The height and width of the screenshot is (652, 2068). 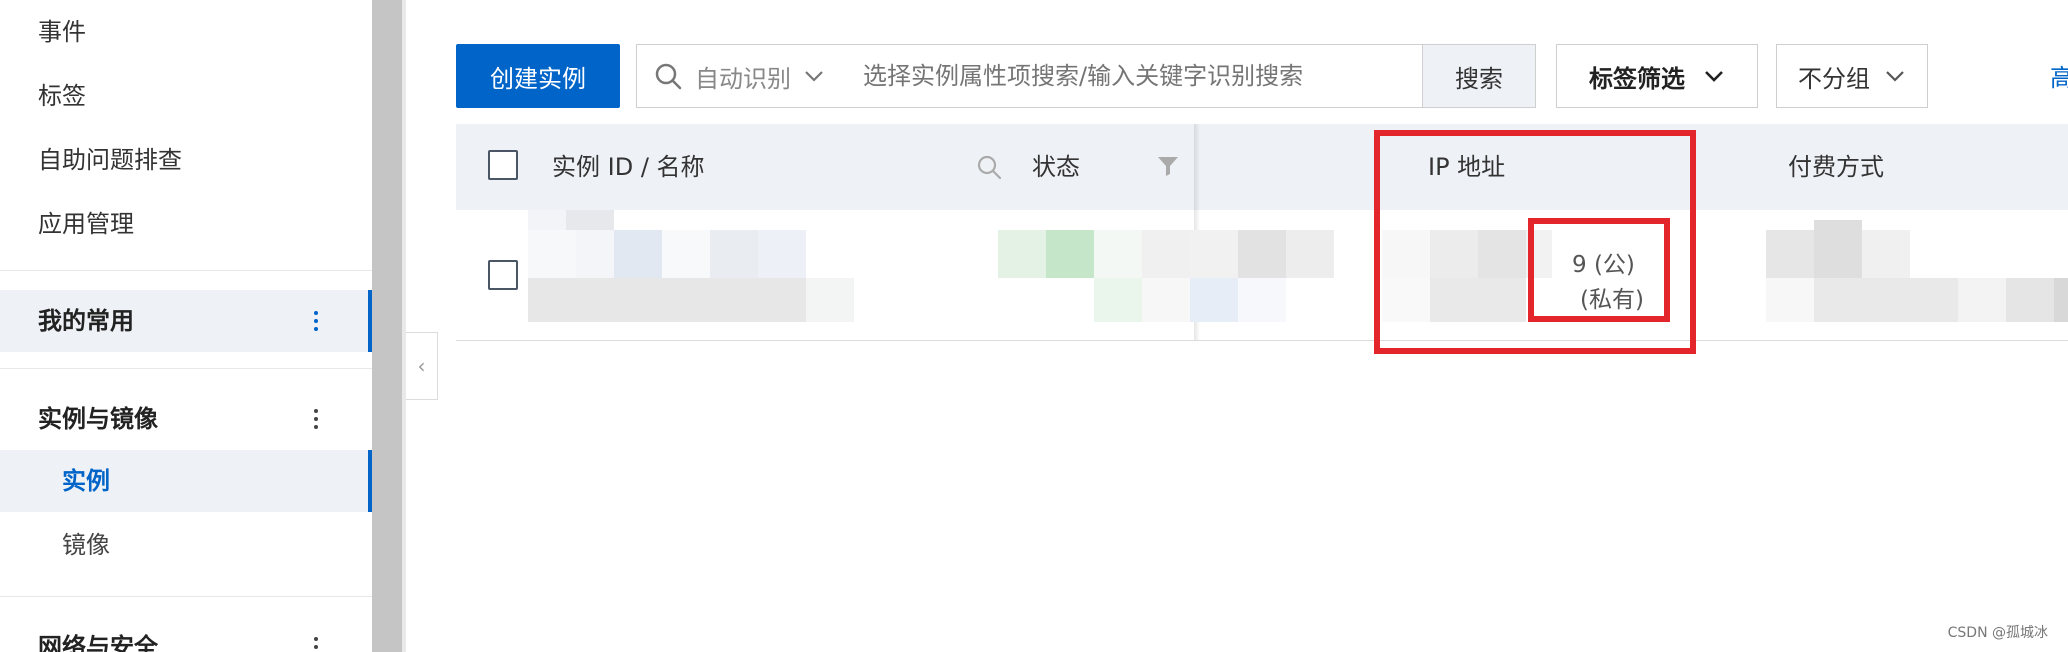 What do you see at coordinates (503, 275) in the screenshot?
I see `row-checkbox` at bounding box center [503, 275].